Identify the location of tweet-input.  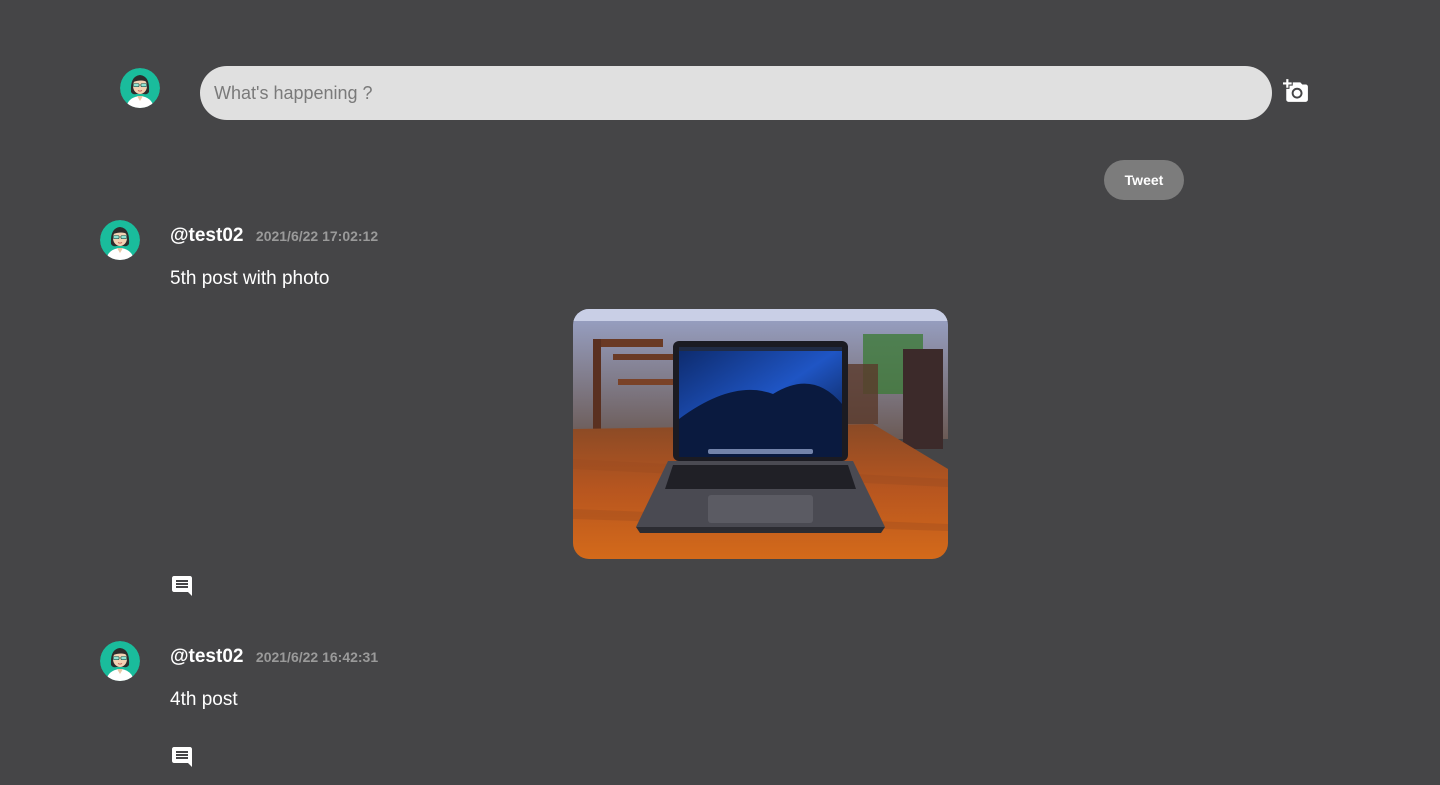
(736, 93).